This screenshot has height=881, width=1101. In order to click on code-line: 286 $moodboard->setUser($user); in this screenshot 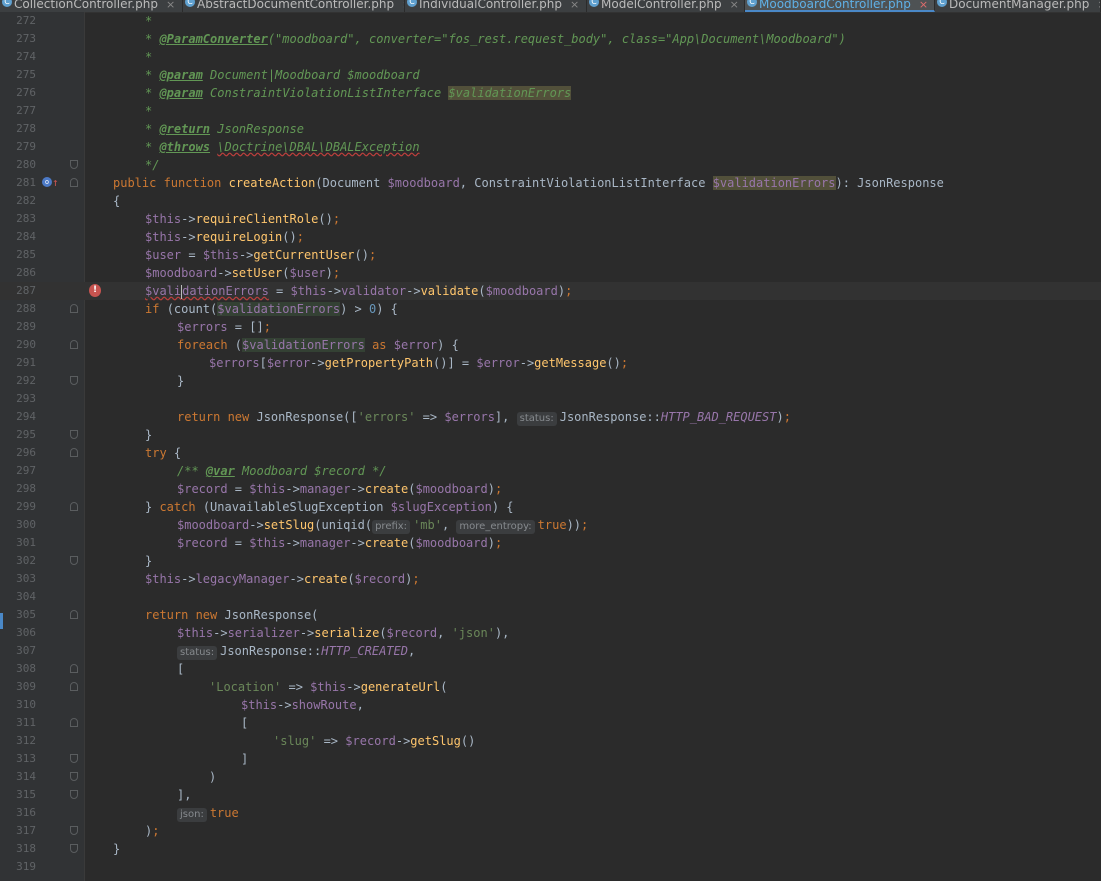, I will do `click(550, 273)`.